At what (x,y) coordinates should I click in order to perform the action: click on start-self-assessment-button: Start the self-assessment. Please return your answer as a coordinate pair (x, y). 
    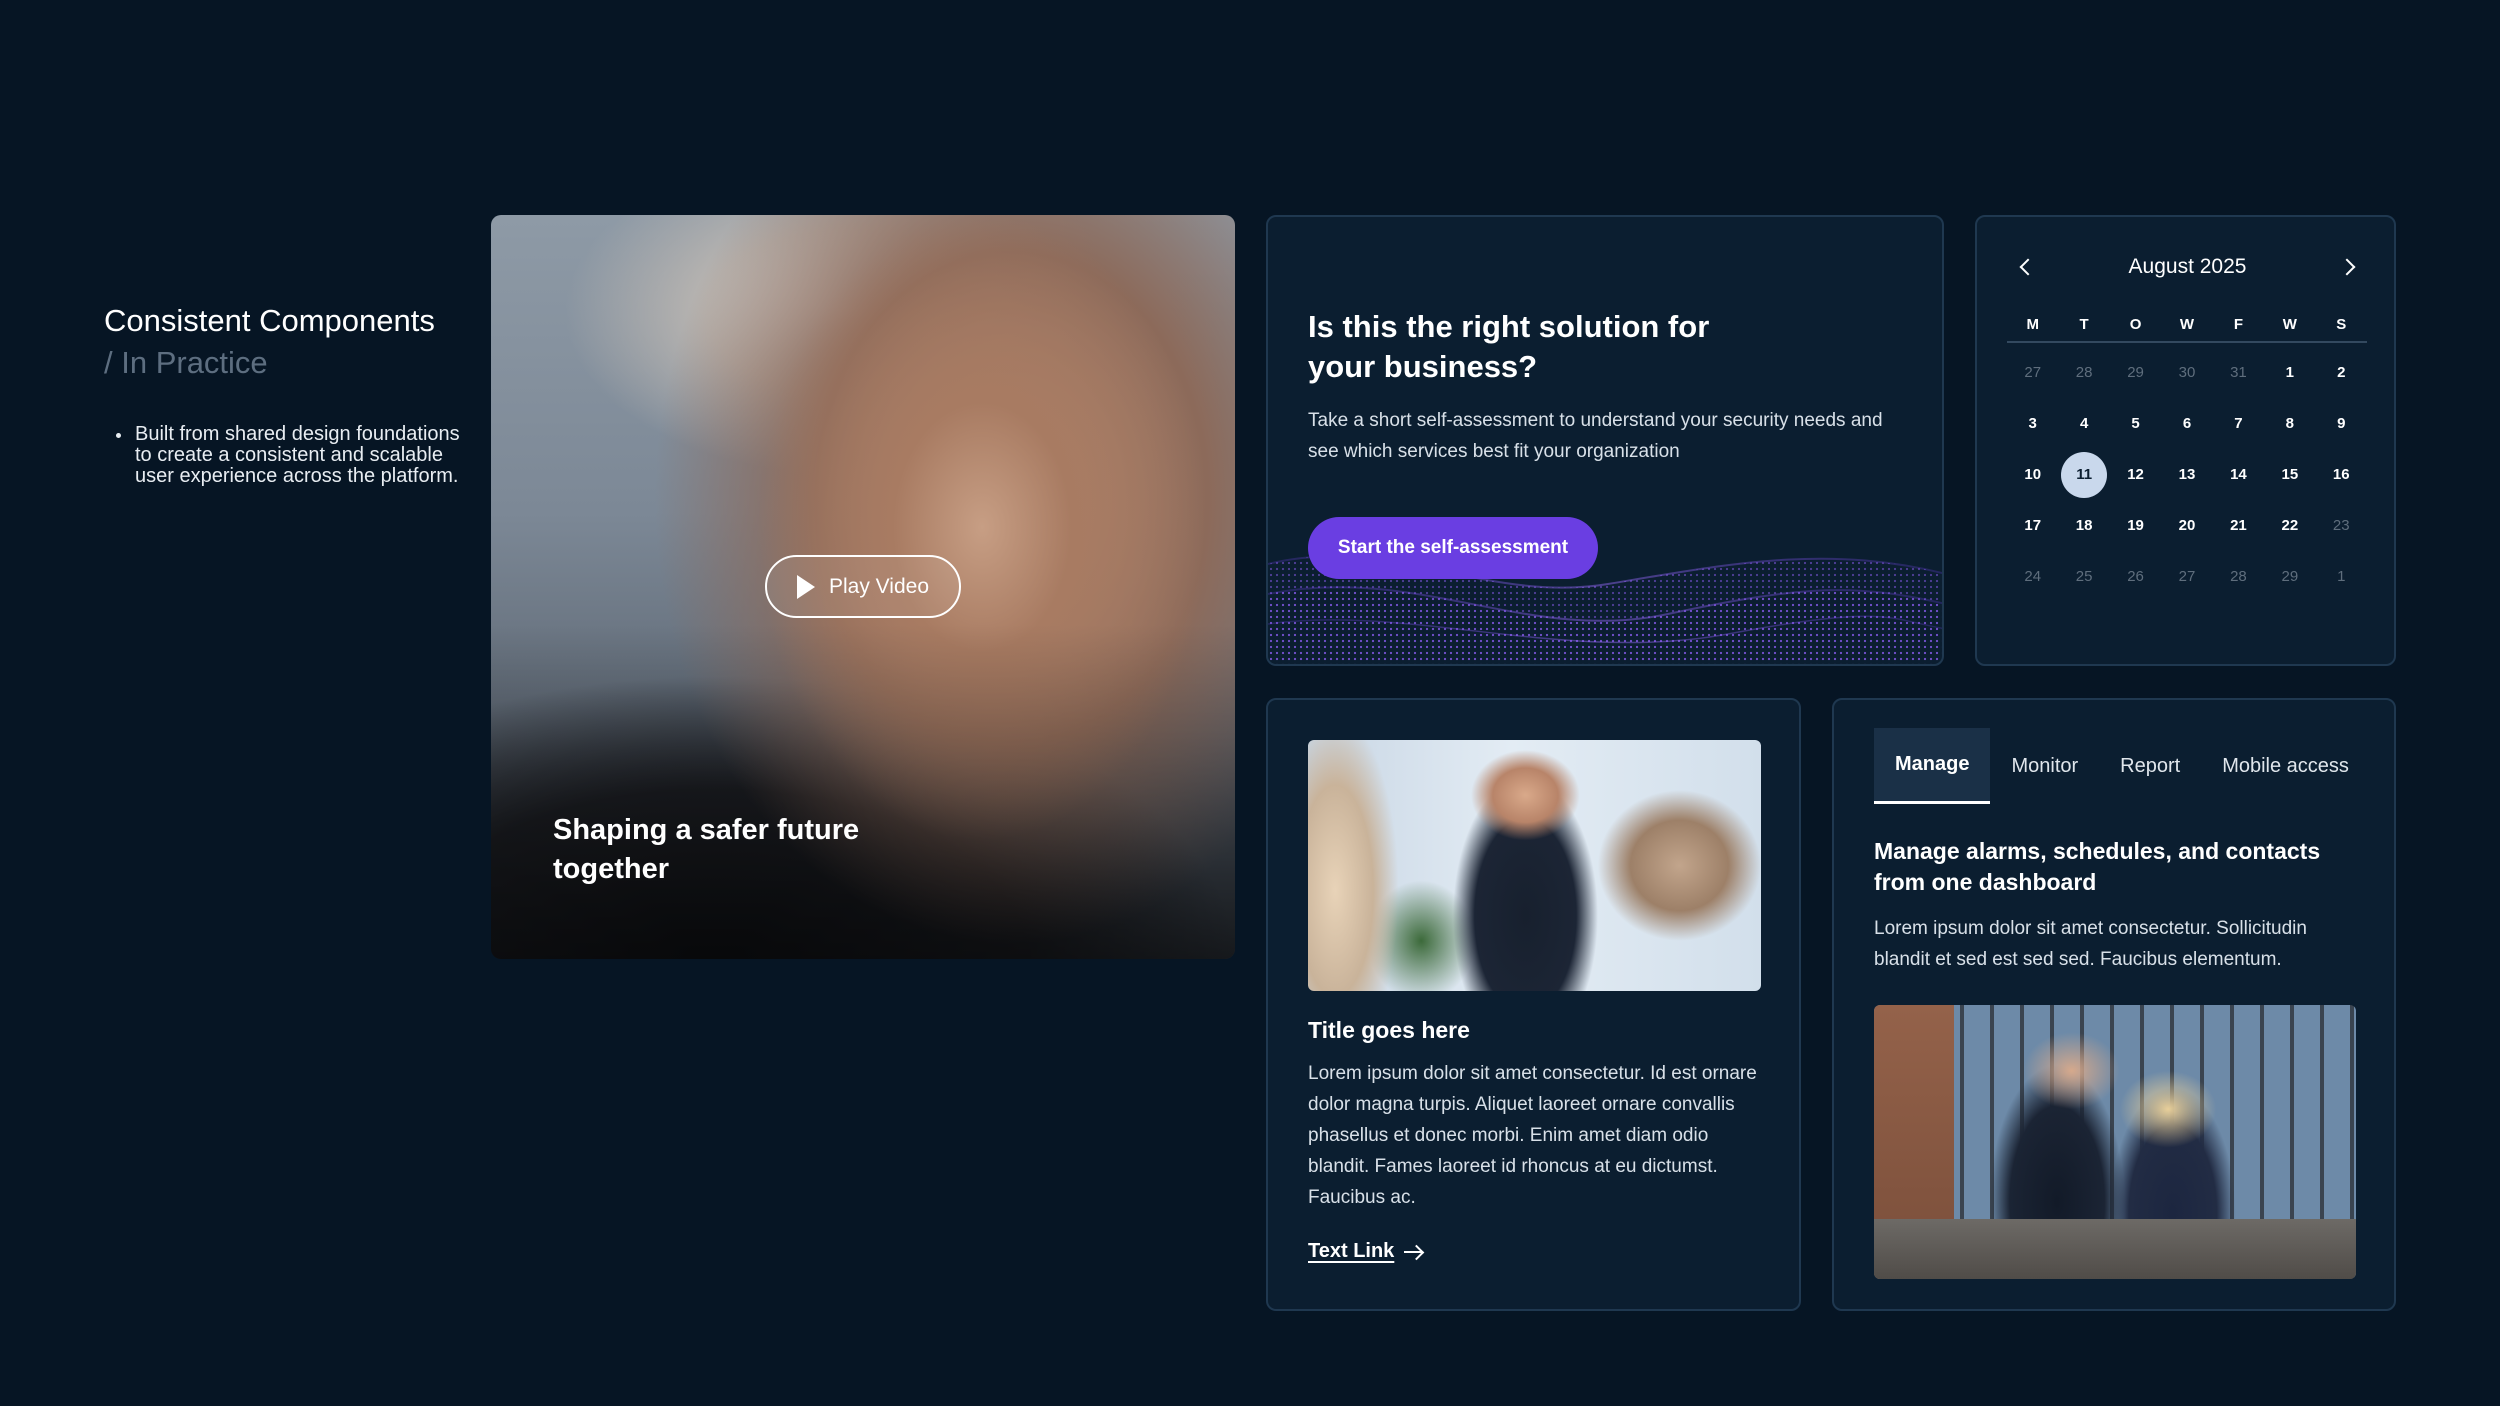
    Looking at the image, I should click on (1453, 548).